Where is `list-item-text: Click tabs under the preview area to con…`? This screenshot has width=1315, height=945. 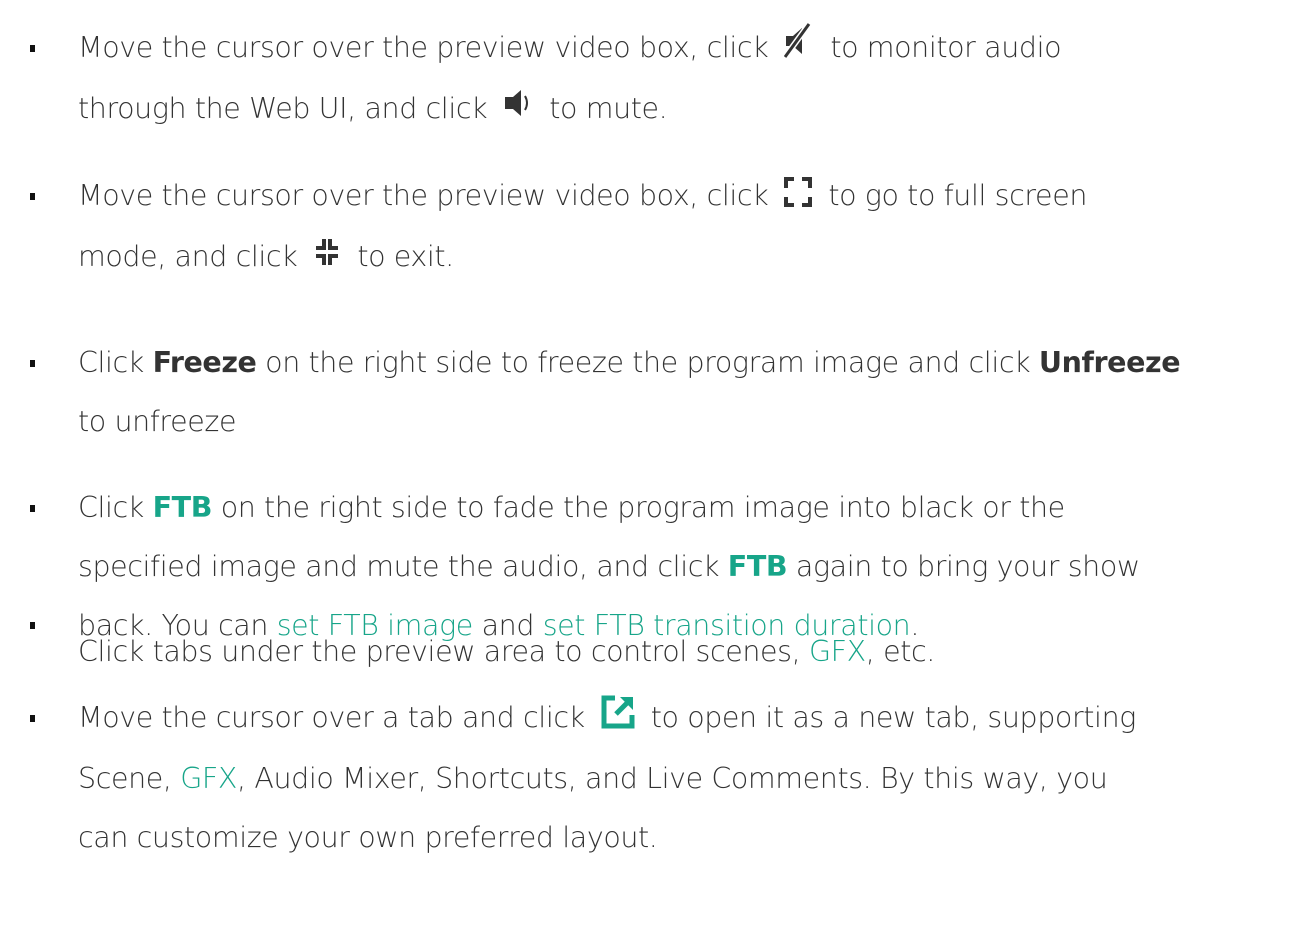 list-item-text: Click tabs under the preview area to con… is located at coordinates (506, 651).